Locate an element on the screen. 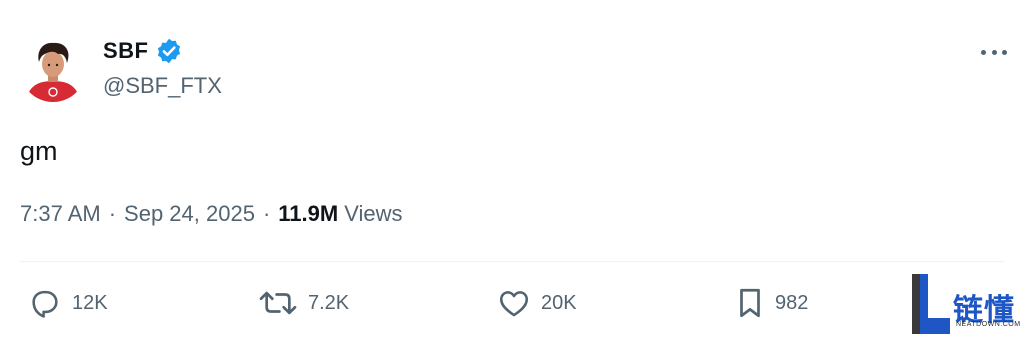 This screenshot has height=344, width=1025. repost-button: 7.2K is located at coordinates (303, 303).